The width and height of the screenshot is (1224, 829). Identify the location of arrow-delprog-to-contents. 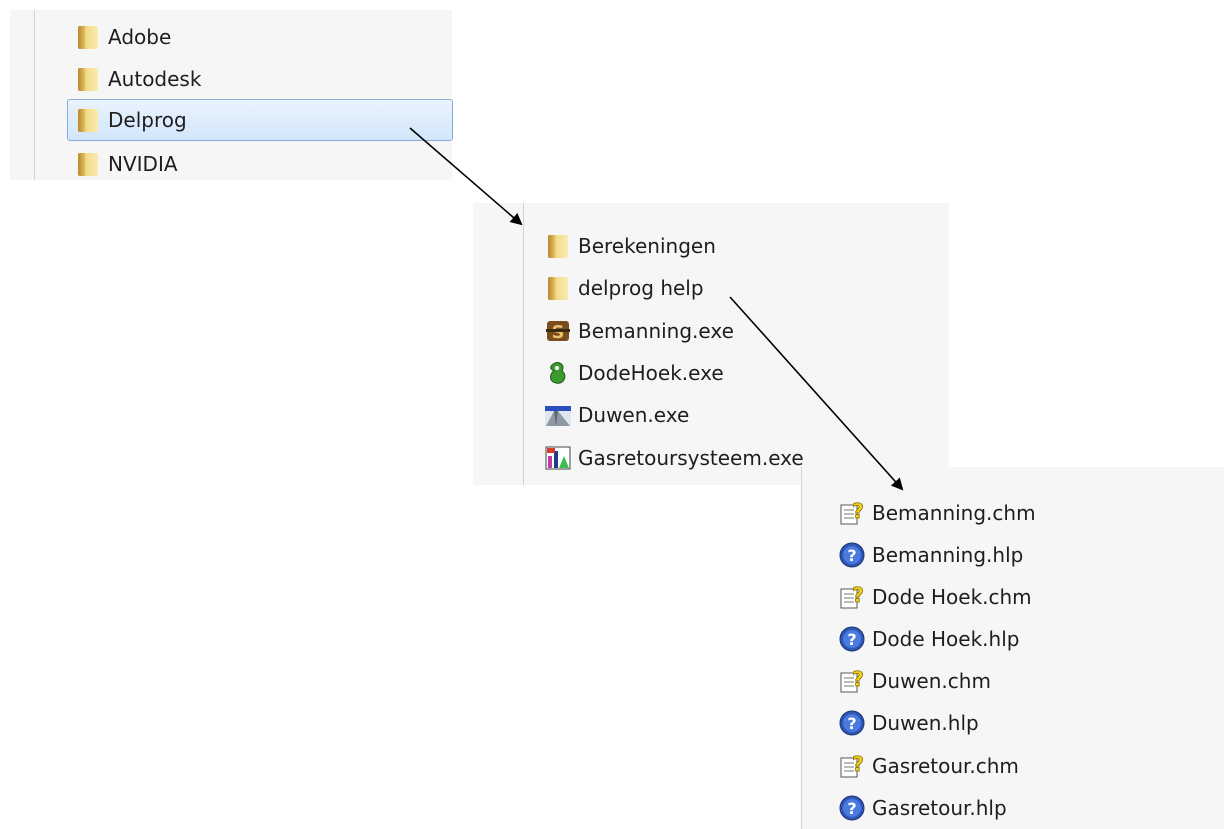
(466, 176).